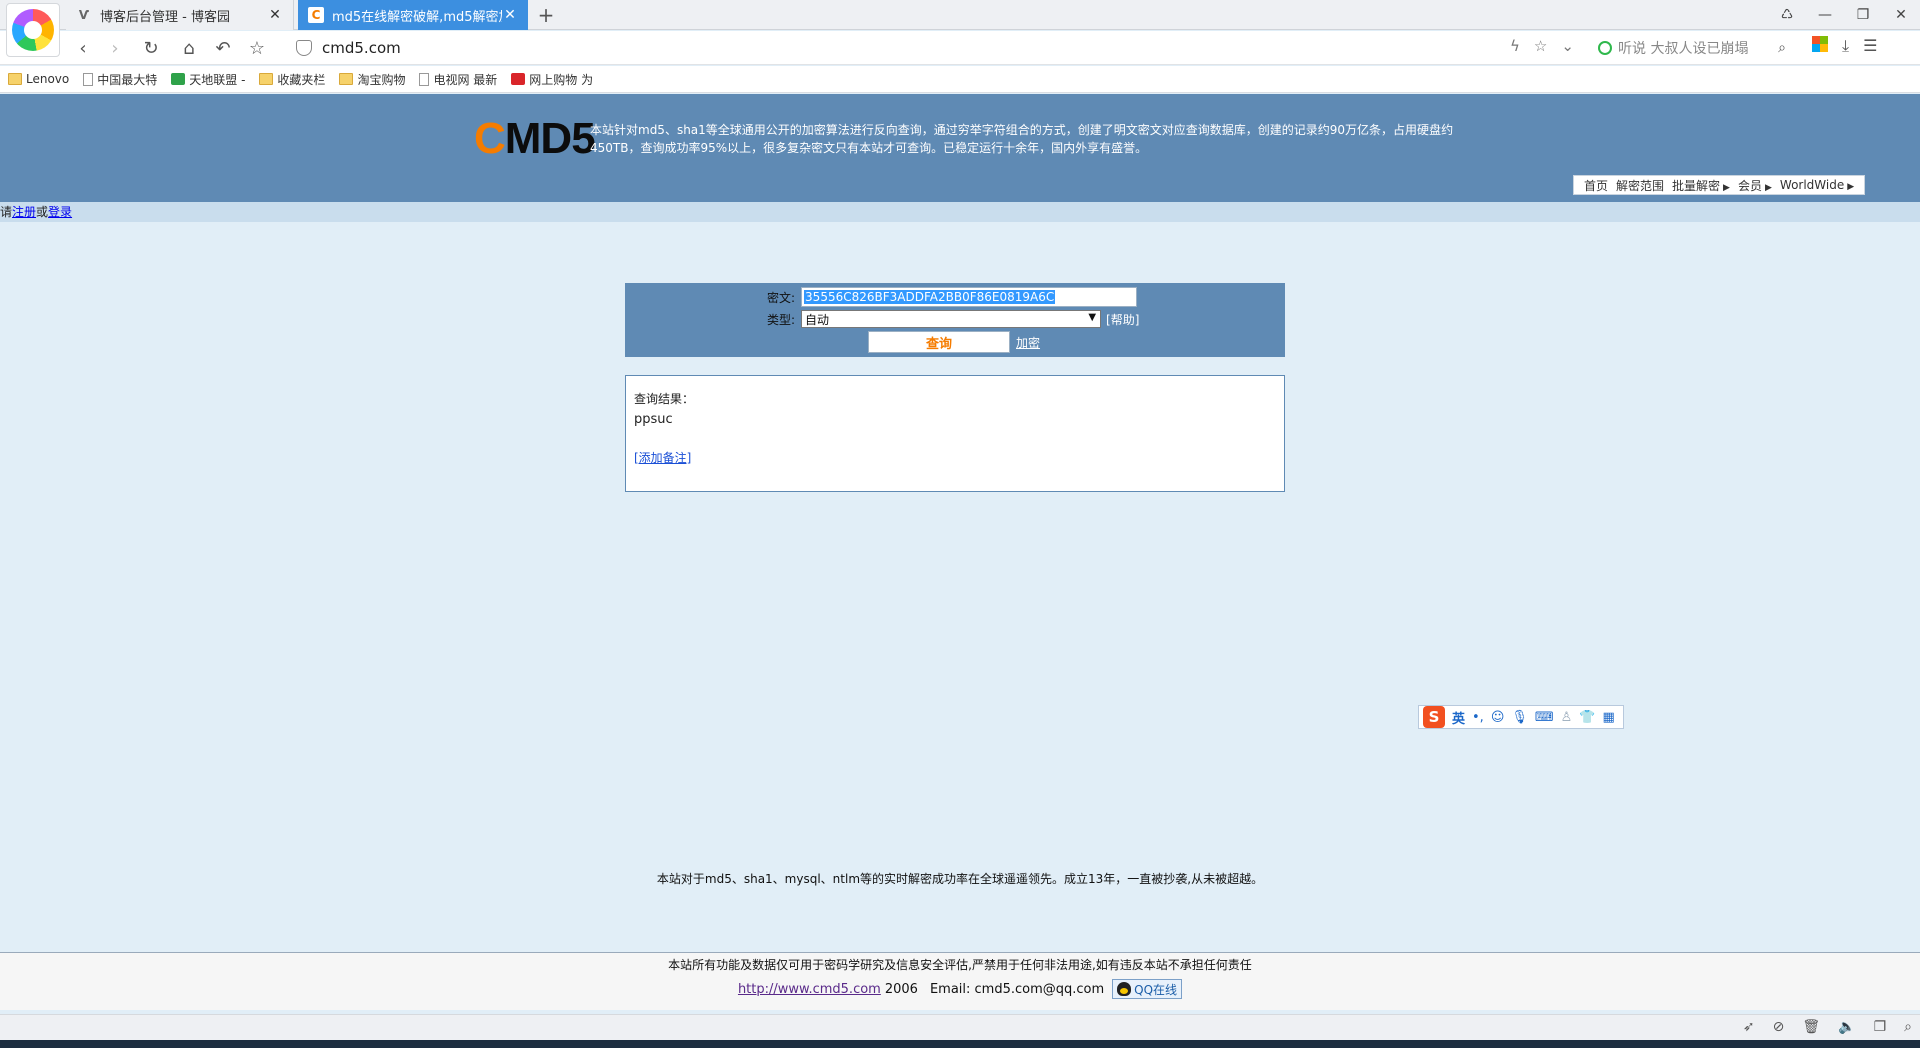 The image size is (1920, 1048). Describe the element at coordinates (1017, 989) in the screenshot. I see `footer-email: Email: cmd5.com@qq.com` at that location.